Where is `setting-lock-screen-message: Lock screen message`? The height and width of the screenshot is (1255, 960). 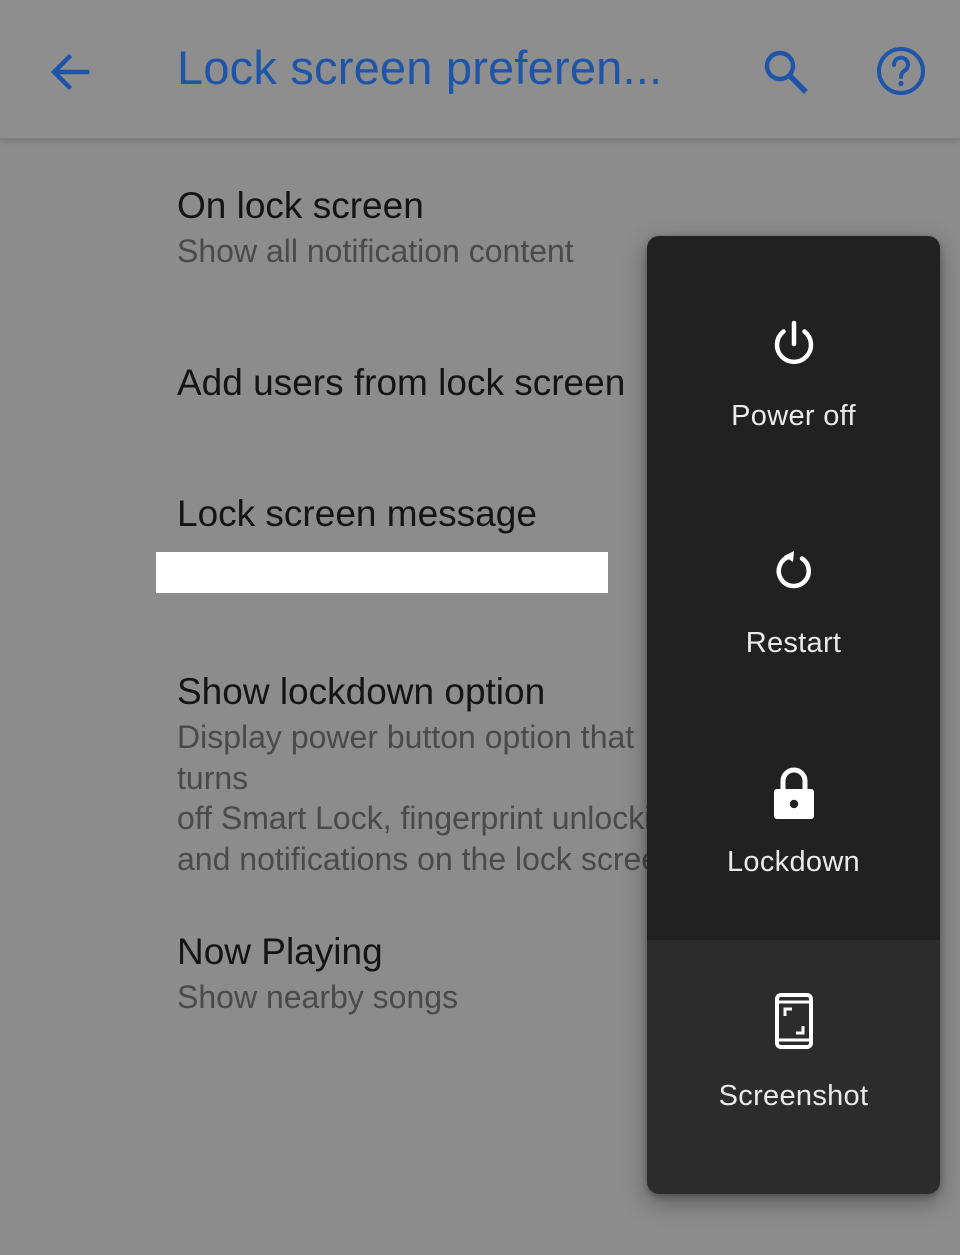 setting-lock-screen-message: Lock screen message is located at coordinates (437, 514).